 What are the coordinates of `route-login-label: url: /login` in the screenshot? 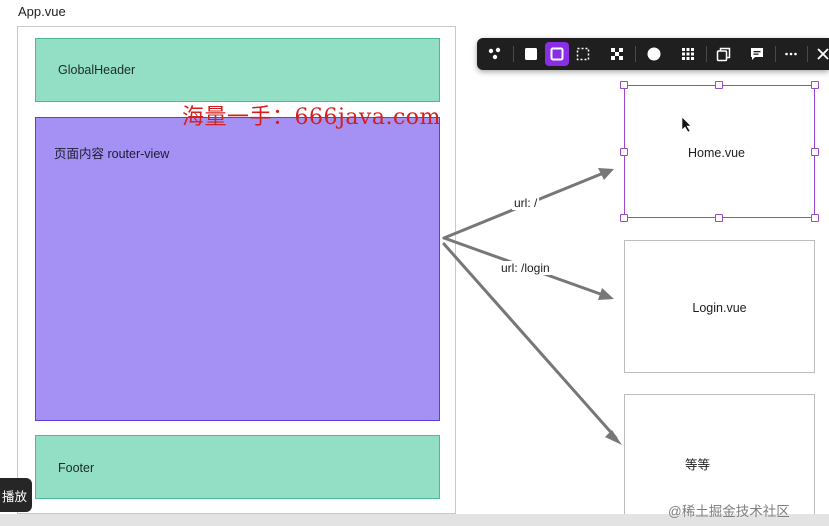 It's located at (525, 268).